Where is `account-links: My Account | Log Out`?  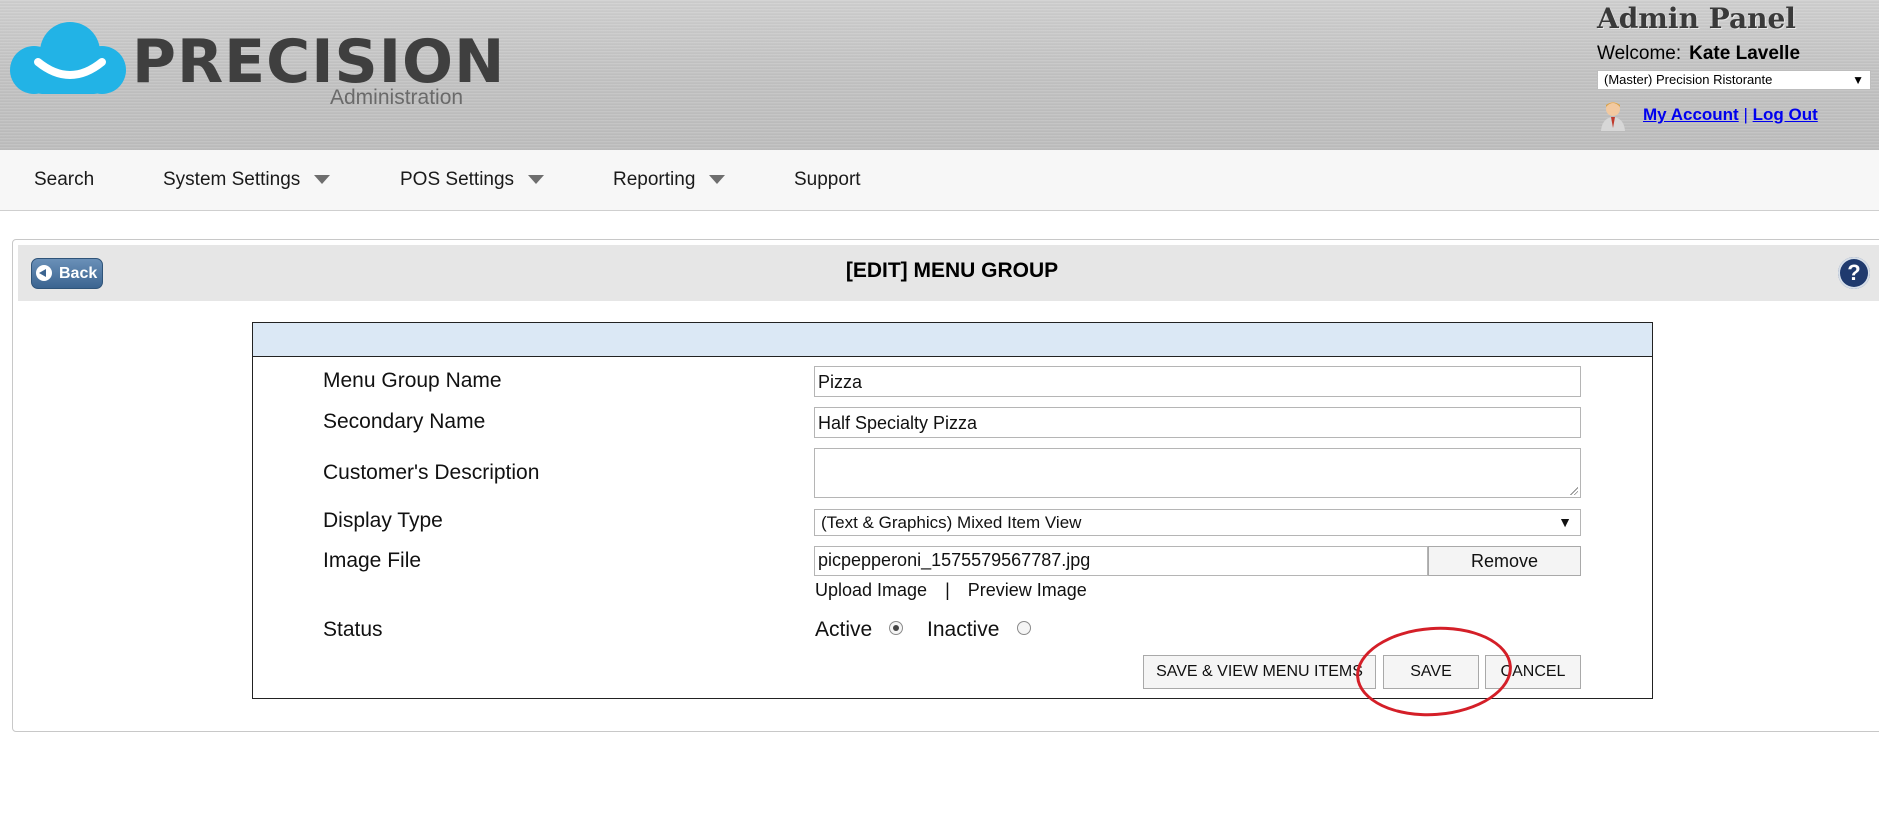 account-links: My Account | Log Out is located at coordinates (1730, 115).